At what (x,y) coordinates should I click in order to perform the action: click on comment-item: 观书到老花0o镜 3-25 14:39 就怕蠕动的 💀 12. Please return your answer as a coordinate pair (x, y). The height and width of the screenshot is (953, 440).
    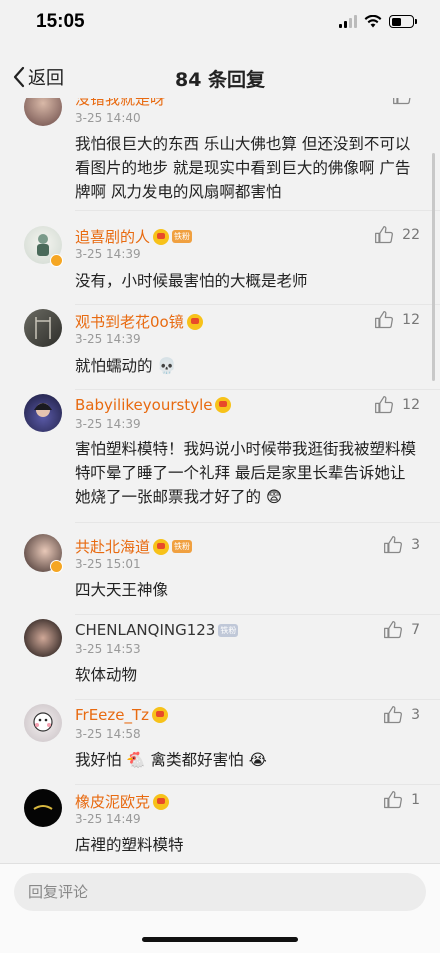
    Looking at the image, I should click on (220, 347).